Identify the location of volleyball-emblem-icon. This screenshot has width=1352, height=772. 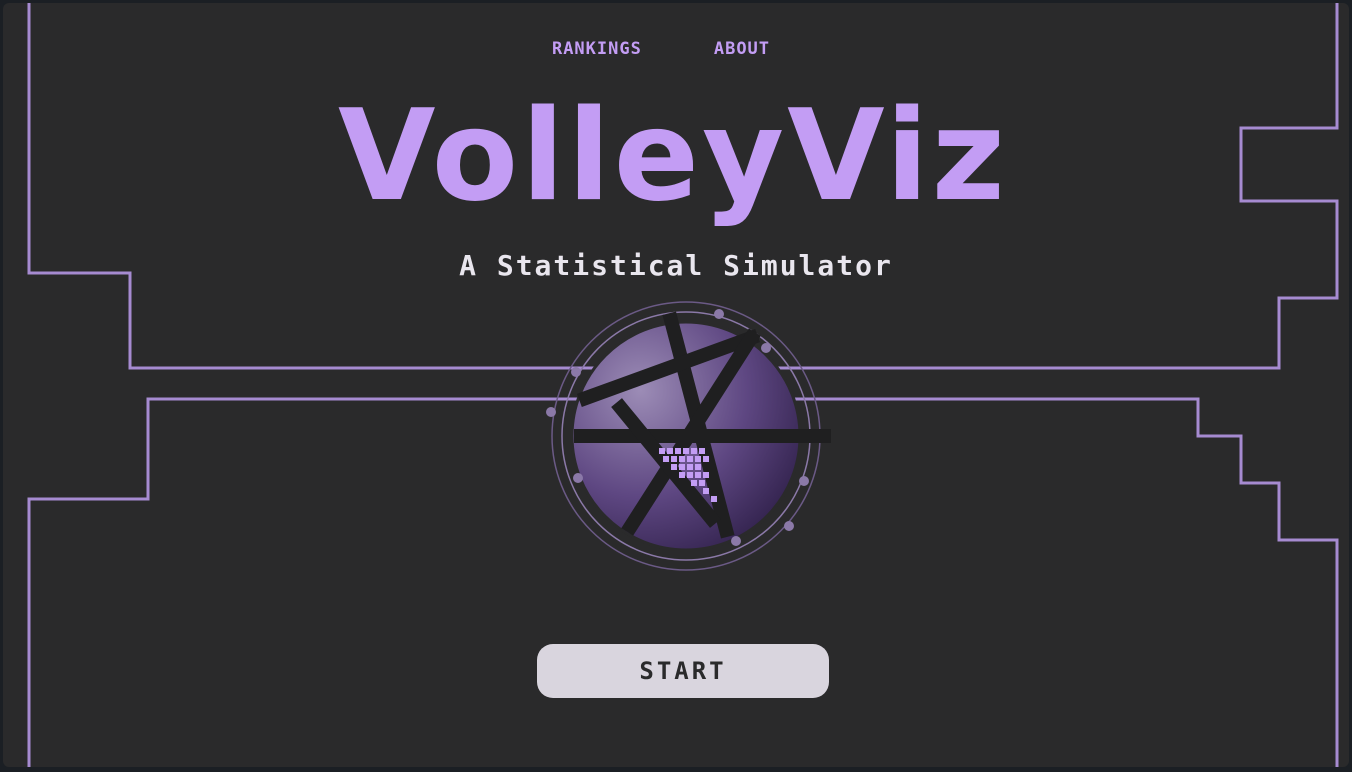
(688, 436).